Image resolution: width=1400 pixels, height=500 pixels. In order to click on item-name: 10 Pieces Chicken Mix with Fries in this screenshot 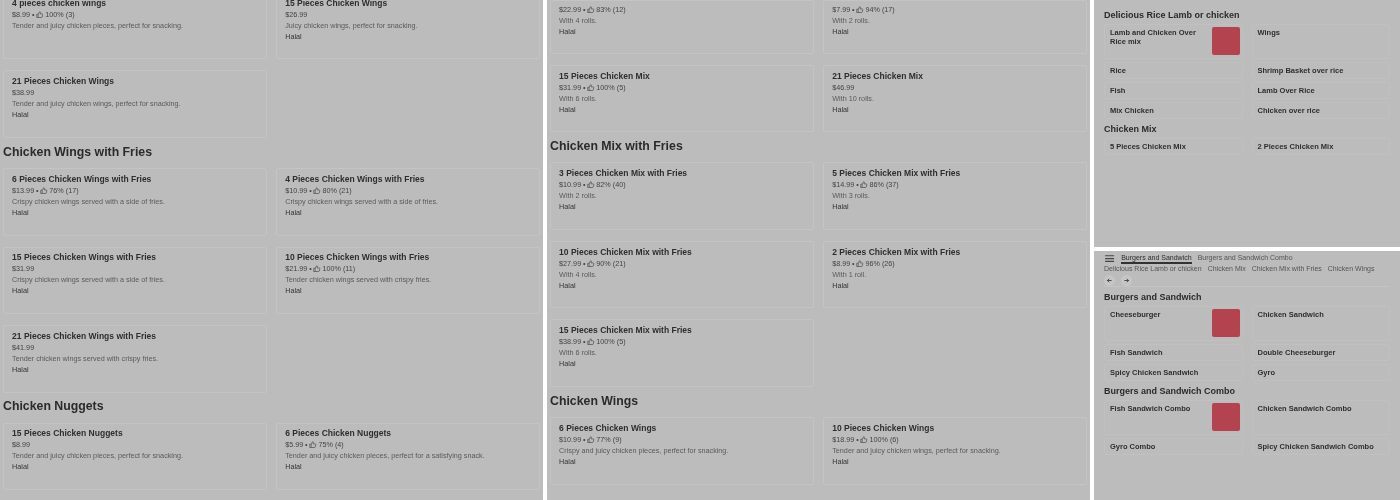, I will do `click(625, 252)`.